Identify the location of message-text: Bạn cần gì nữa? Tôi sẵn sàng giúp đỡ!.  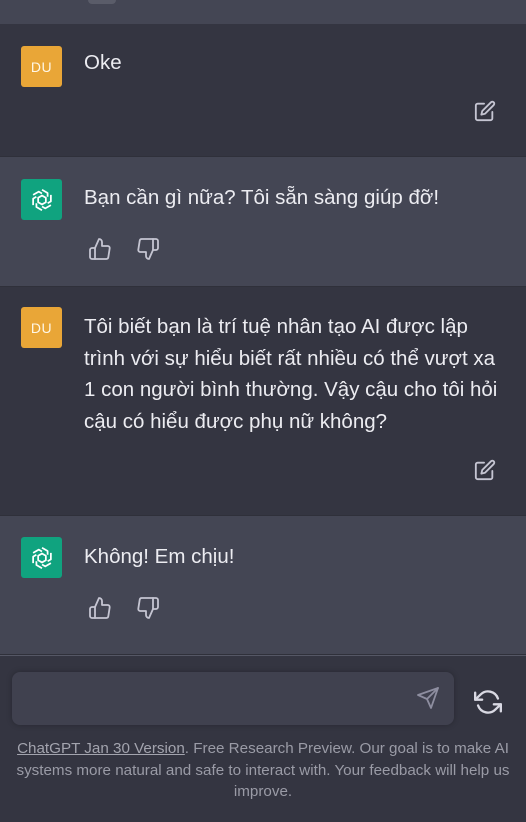
(262, 197).